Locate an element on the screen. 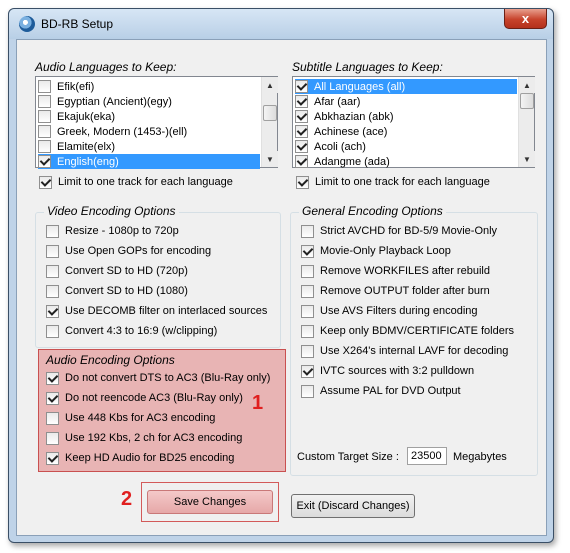  audio-limit-checkbox is located at coordinates (45, 182).